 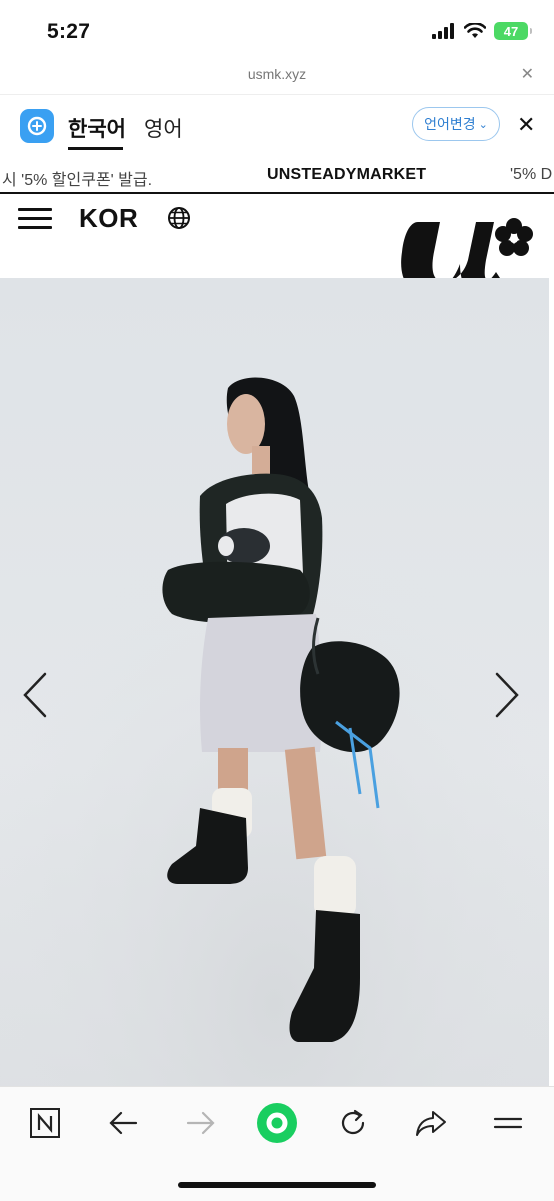 What do you see at coordinates (526, 125) in the screenshot?
I see `close-translate-icon: ✕` at bounding box center [526, 125].